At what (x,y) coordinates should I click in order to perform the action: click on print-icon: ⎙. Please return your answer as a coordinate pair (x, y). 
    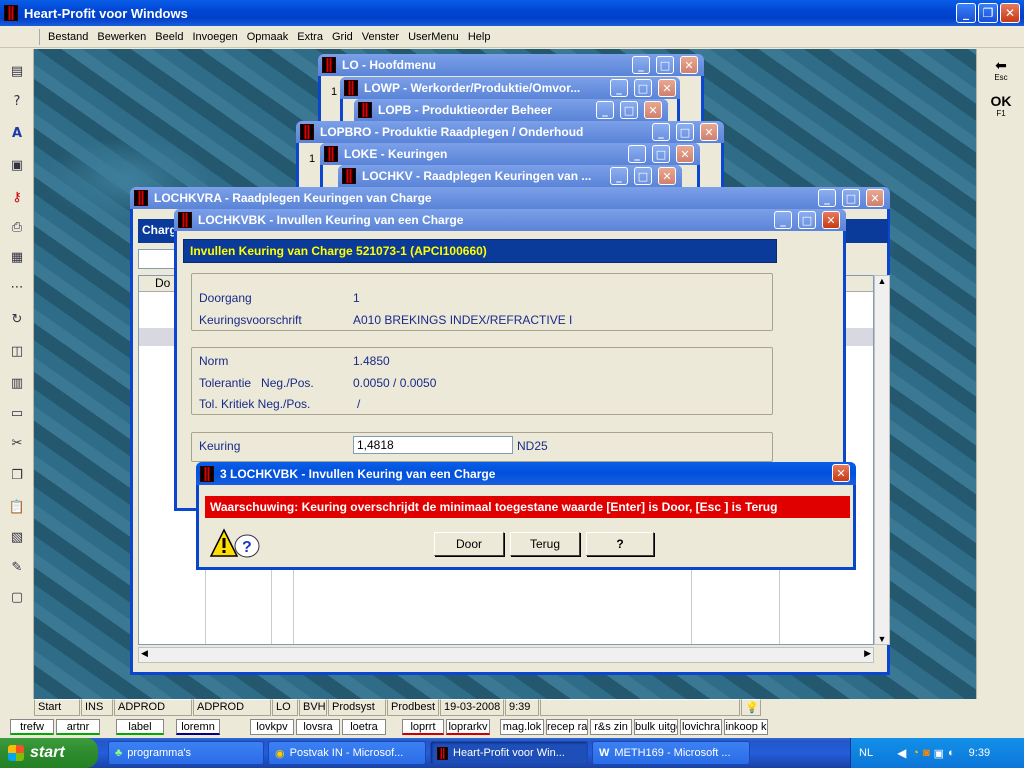
    Looking at the image, I should click on (17, 228).